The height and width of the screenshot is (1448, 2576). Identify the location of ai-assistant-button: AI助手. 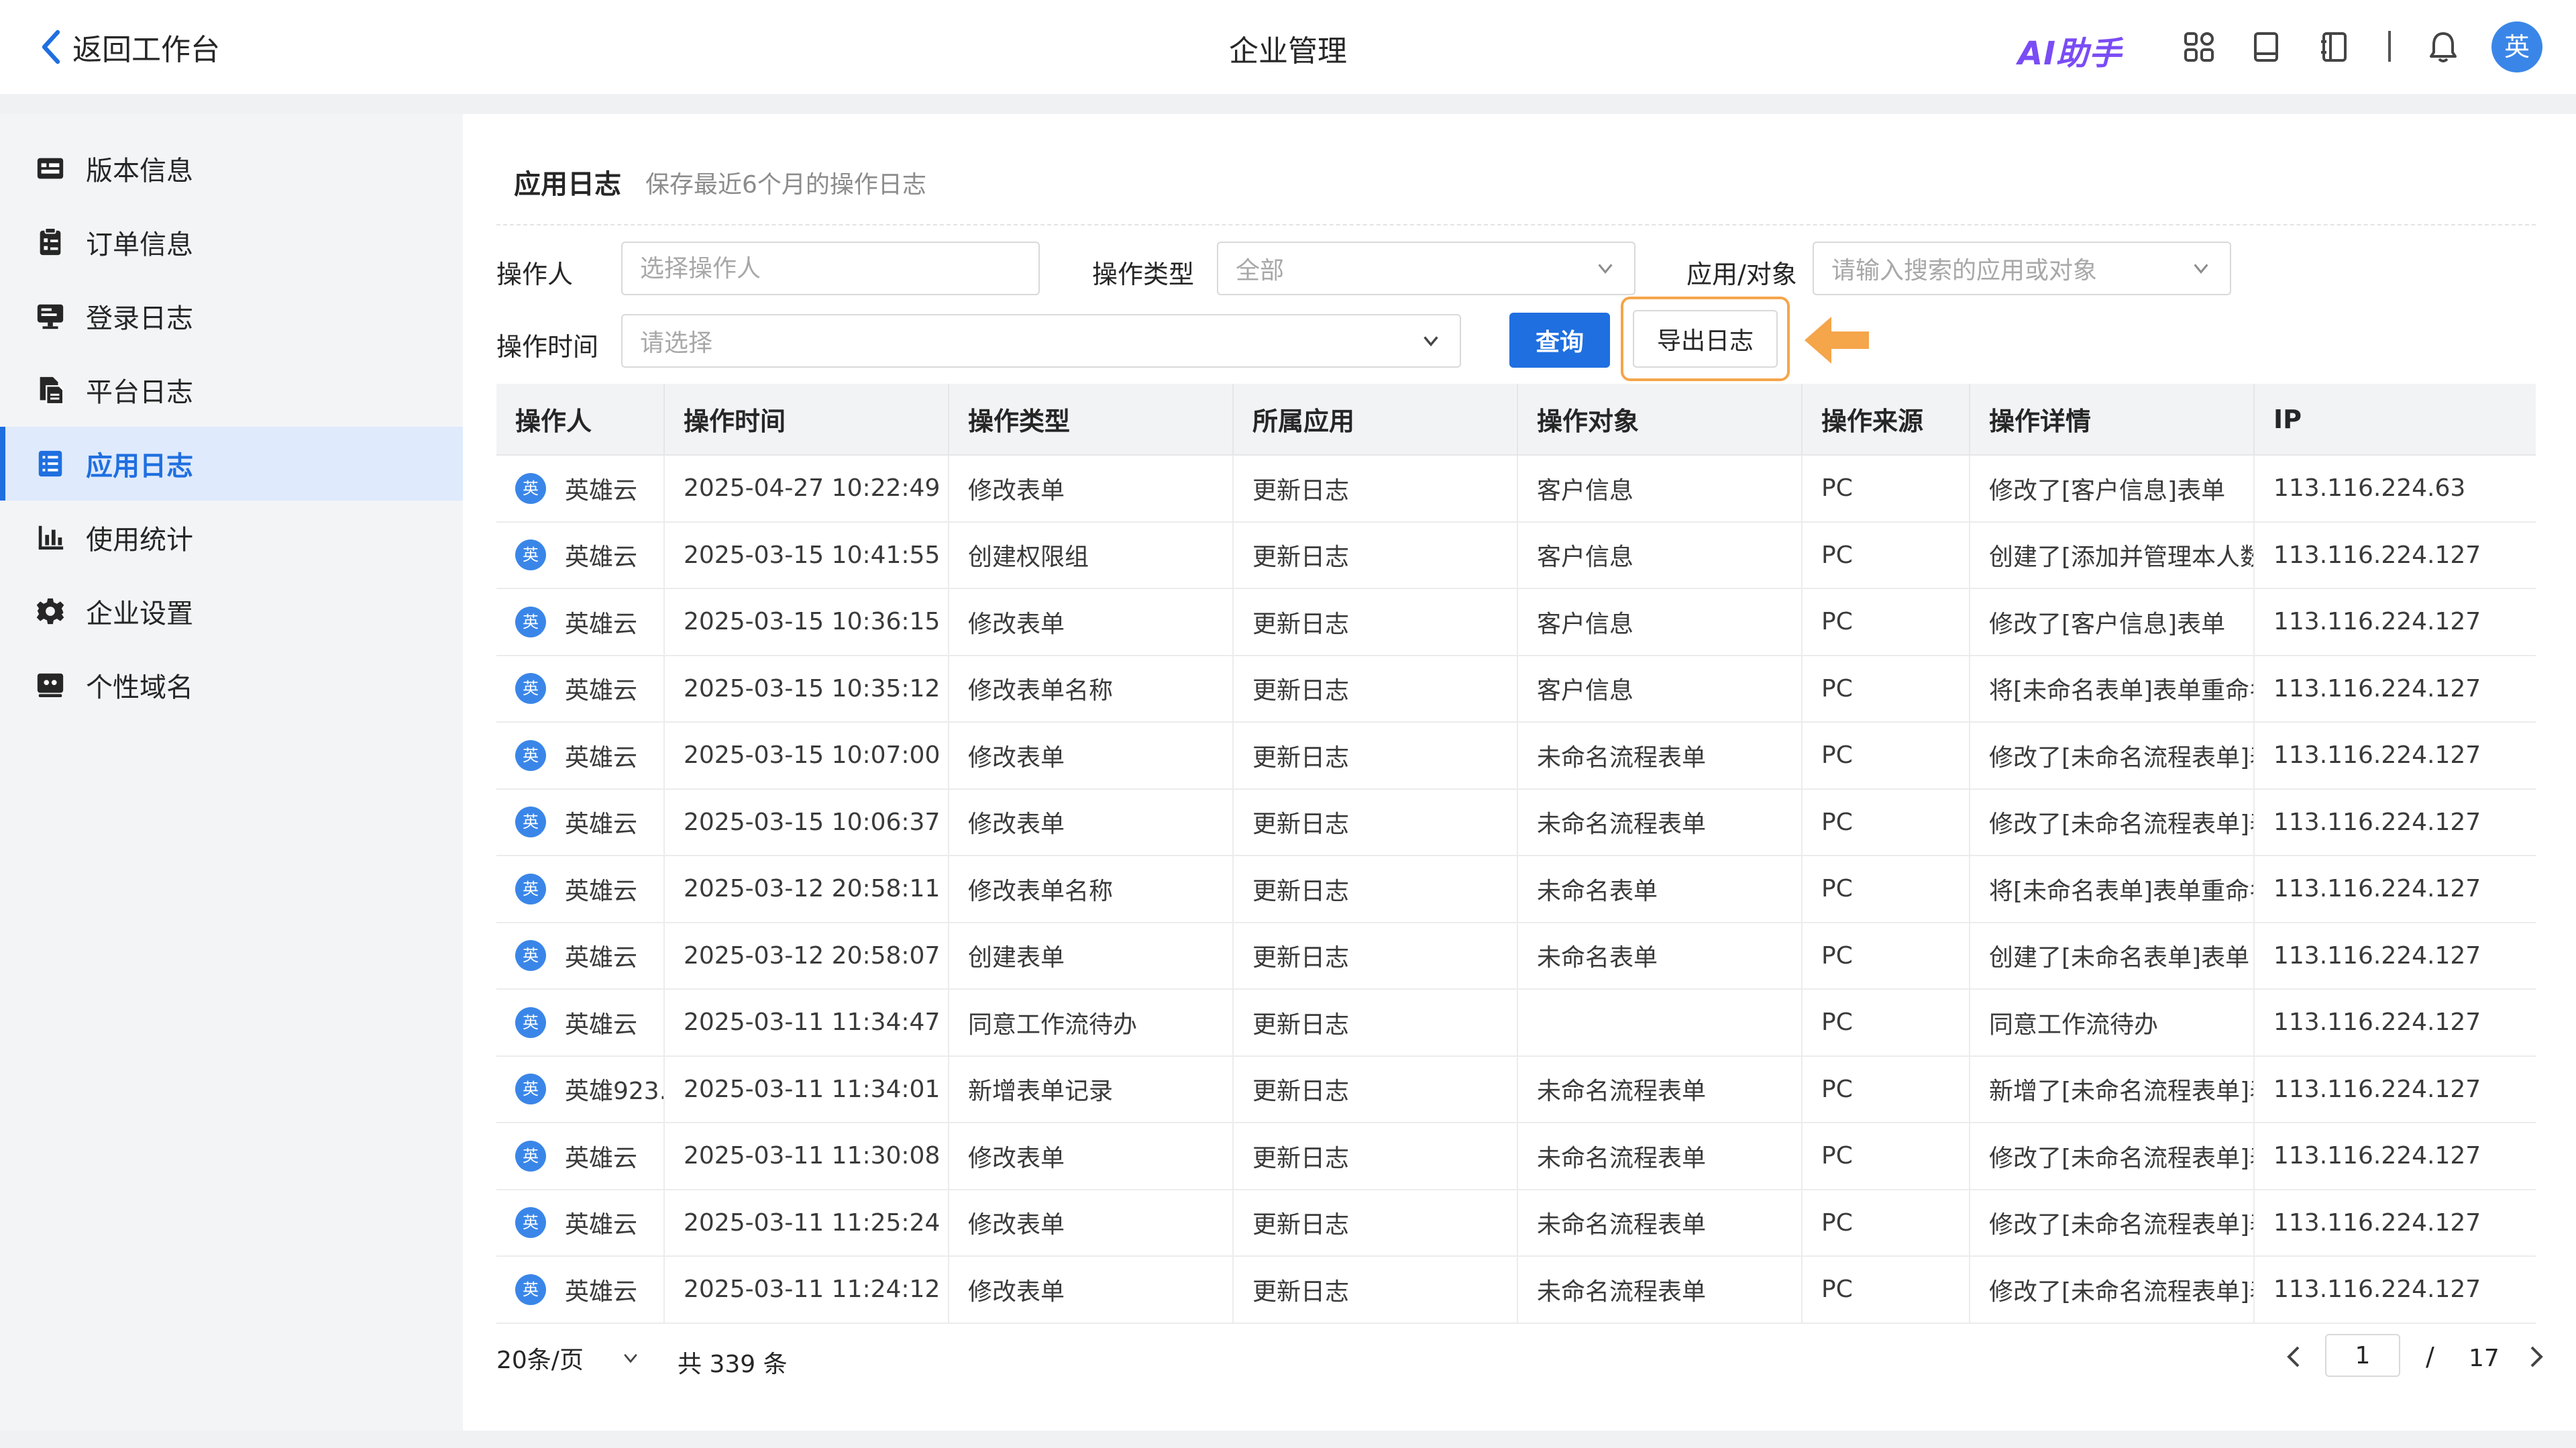
(2070, 50).